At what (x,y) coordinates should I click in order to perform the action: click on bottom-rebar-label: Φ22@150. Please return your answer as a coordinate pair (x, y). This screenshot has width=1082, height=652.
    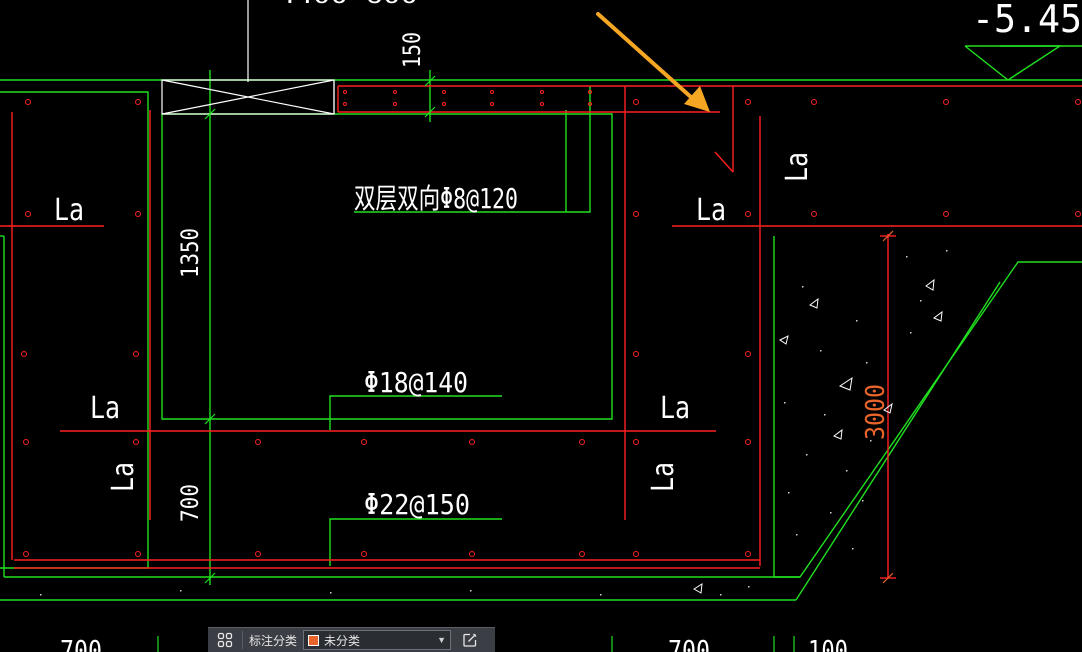
    Looking at the image, I should click on (417, 504).